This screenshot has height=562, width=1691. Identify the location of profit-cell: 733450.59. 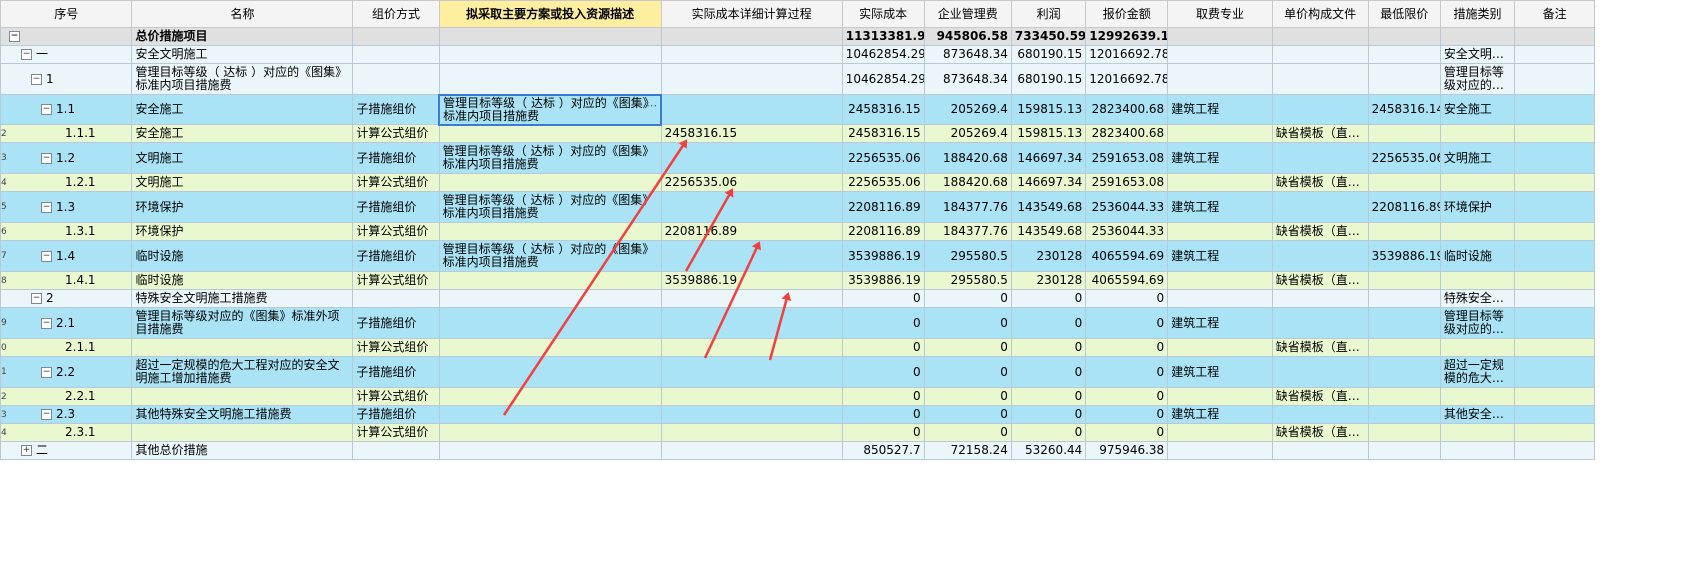
(1048, 36).